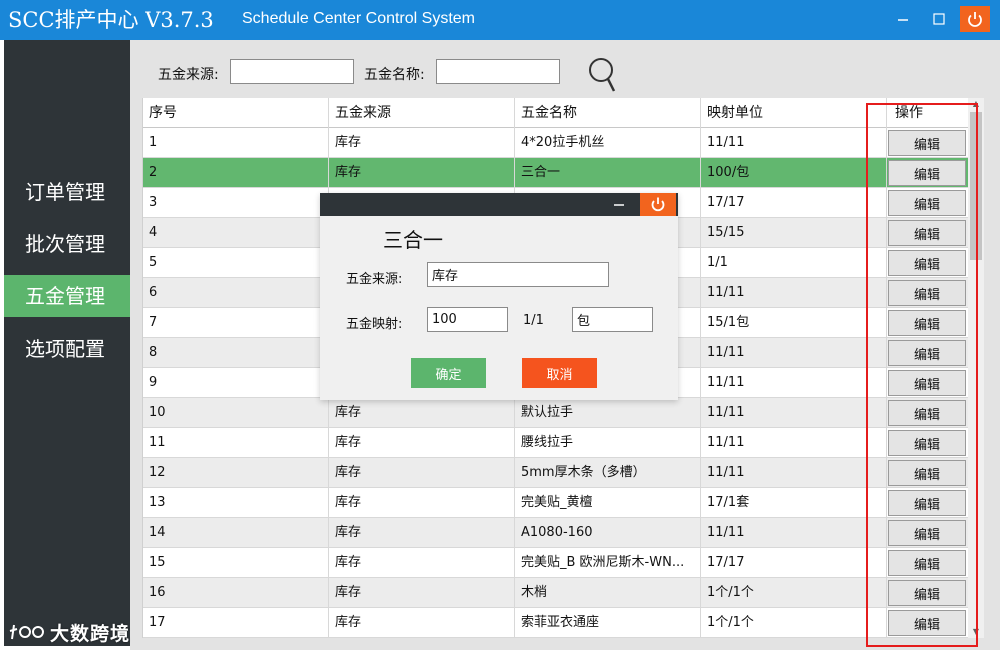 This screenshot has width=1000, height=650. What do you see at coordinates (608, 473) in the screenshot?
I see `row-name-cell: 5mm厚木条（多槽）` at bounding box center [608, 473].